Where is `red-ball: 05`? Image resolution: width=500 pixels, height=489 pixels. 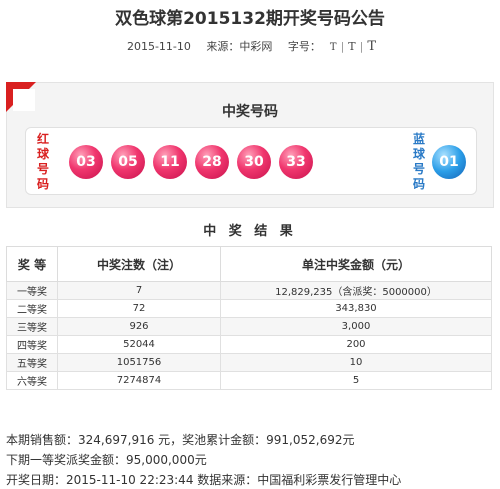
red-ball: 05 is located at coordinates (128, 162).